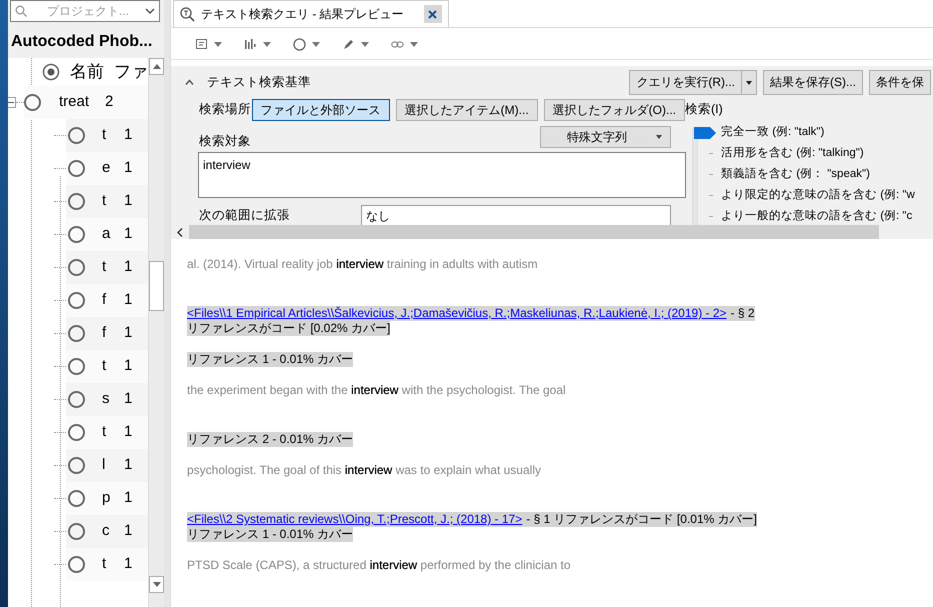 This screenshot has width=933, height=607. What do you see at coordinates (189, 82) in the screenshot?
I see `collapse-caret-icon` at bounding box center [189, 82].